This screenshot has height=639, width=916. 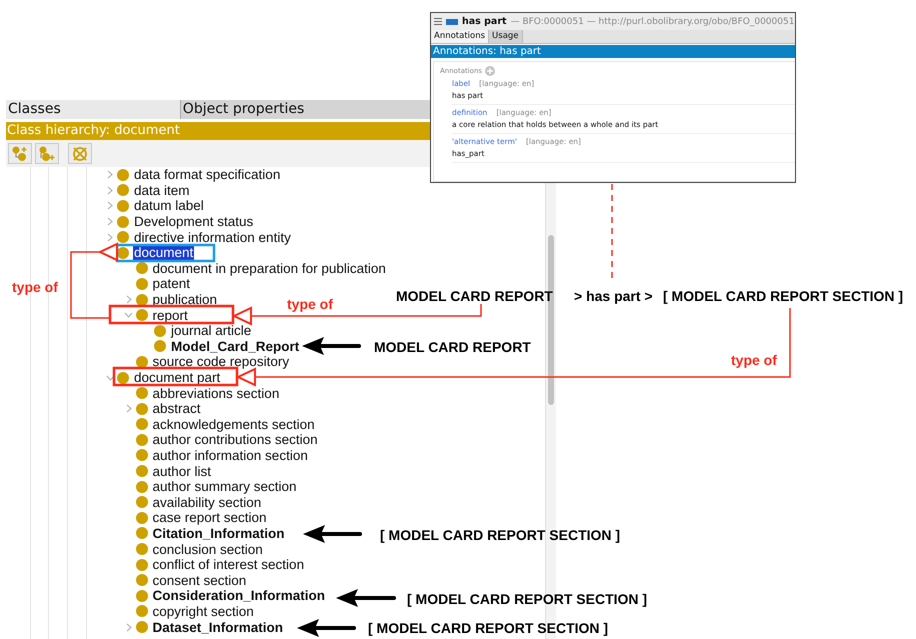 I want to click on class-item: conflict of interest section, so click(x=229, y=564).